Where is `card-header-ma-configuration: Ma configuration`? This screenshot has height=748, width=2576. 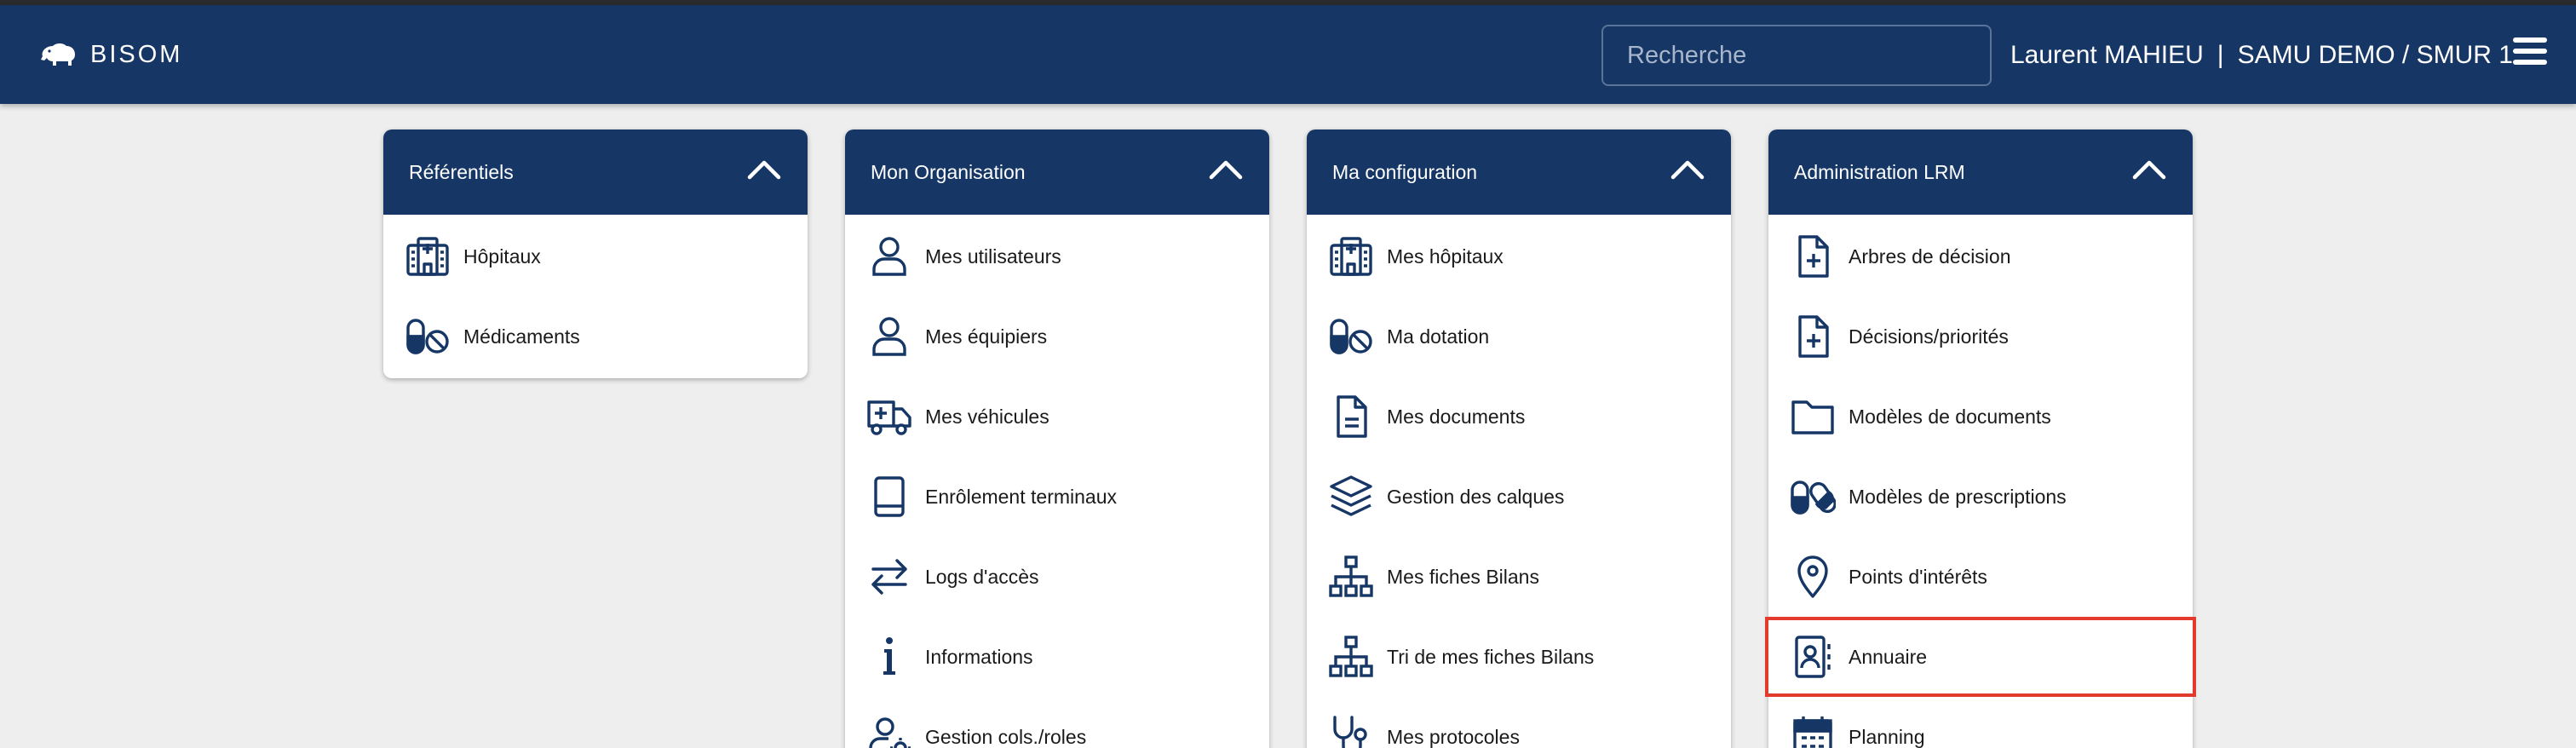
card-header-ma-configuration: Ma configuration is located at coordinates (1519, 172).